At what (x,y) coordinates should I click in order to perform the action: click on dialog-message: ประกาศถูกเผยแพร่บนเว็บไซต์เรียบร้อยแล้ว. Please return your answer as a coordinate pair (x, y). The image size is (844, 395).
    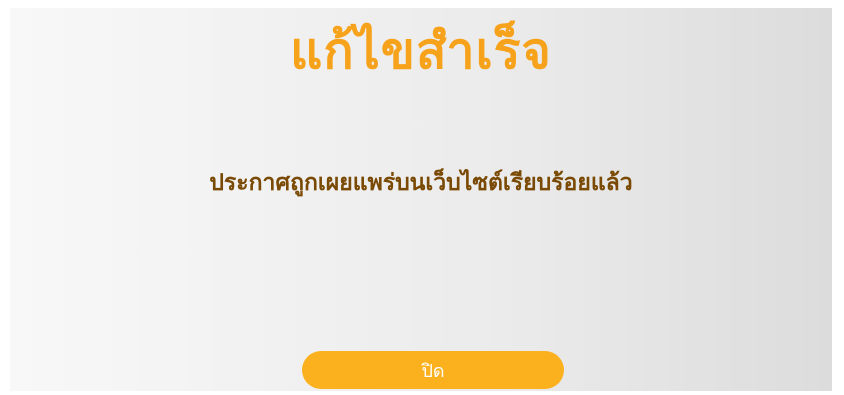
    Looking at the image, I should click on (421, 183).